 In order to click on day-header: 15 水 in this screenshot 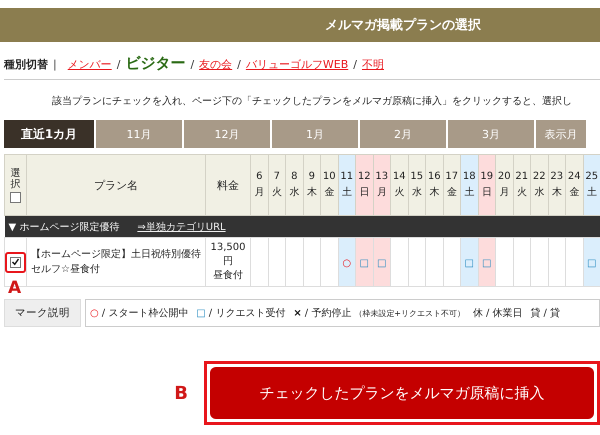, I will do `click(417, 185)`.